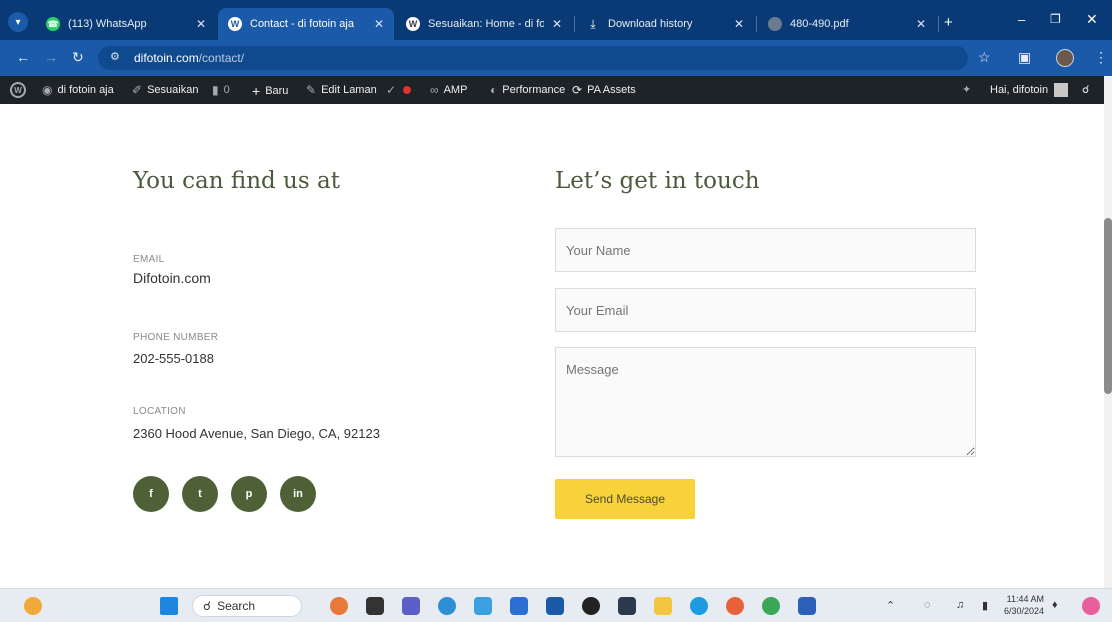 This screenshot has height=622, width=1112. Describe the element at coordinates (519, 606) in the screenshot. I see `photos-icon` at that location.